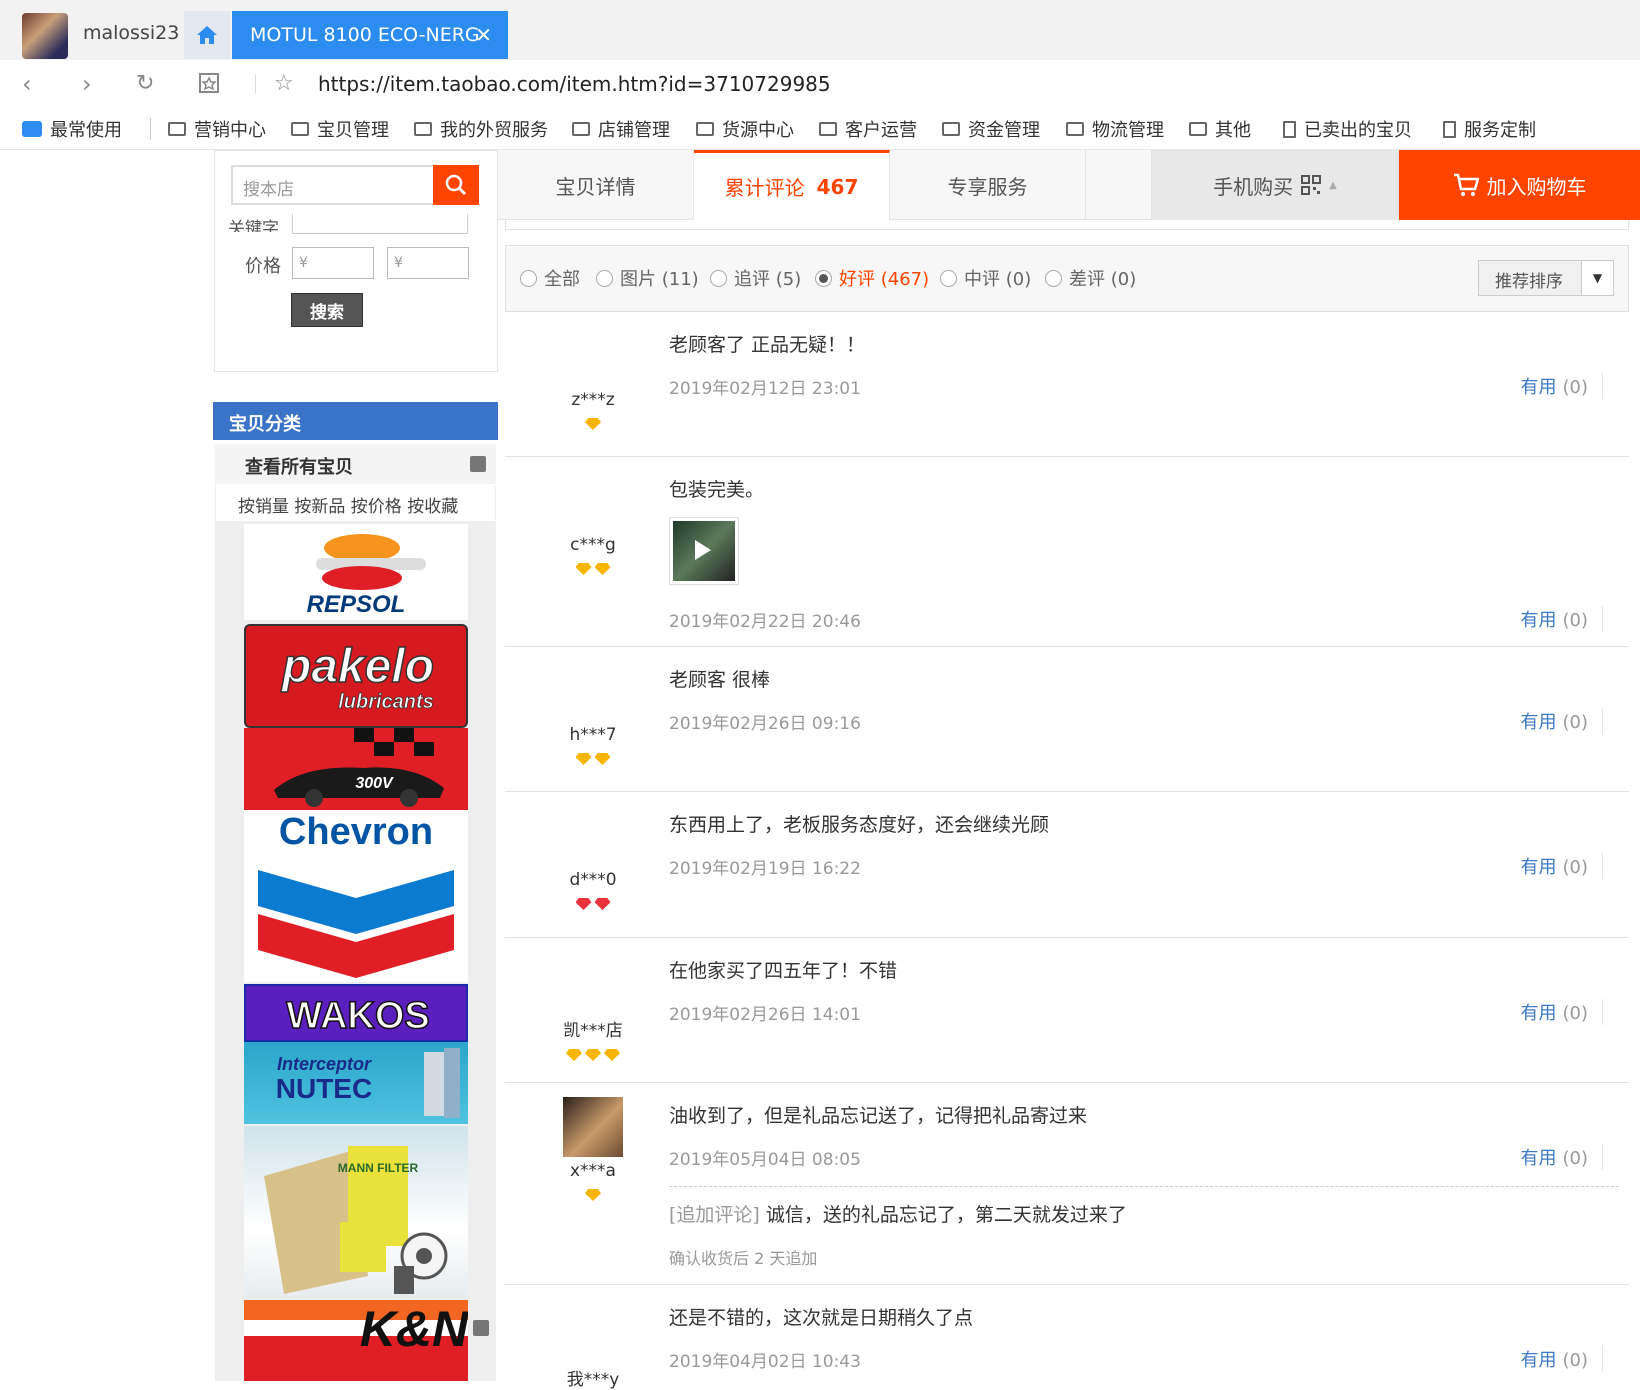 The width and height of the screenshot is (1640, 1390). What do you see at coordinates (355, 504) in the screenshot?
I see `category-sort-links: 按销量 按新品 按价格 按收藏` at bounding box center [355, 504].